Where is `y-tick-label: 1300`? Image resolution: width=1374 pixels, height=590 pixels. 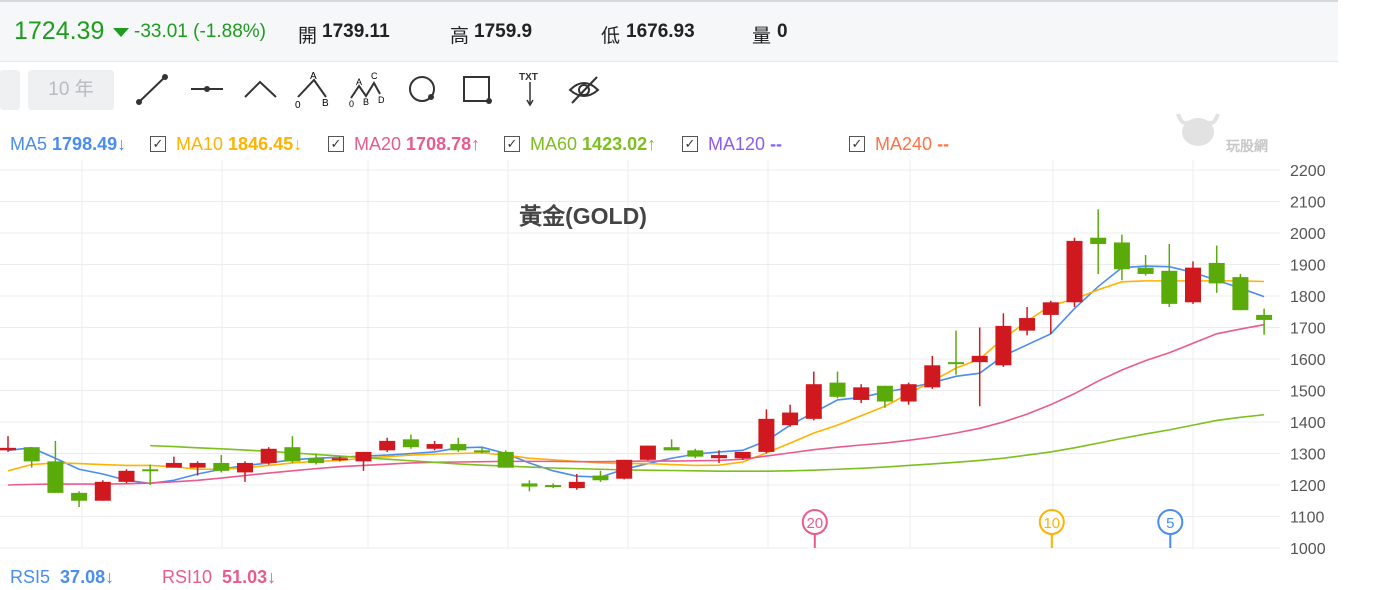 y-tick-label: 1300 is located at coordinates (1308, 455).